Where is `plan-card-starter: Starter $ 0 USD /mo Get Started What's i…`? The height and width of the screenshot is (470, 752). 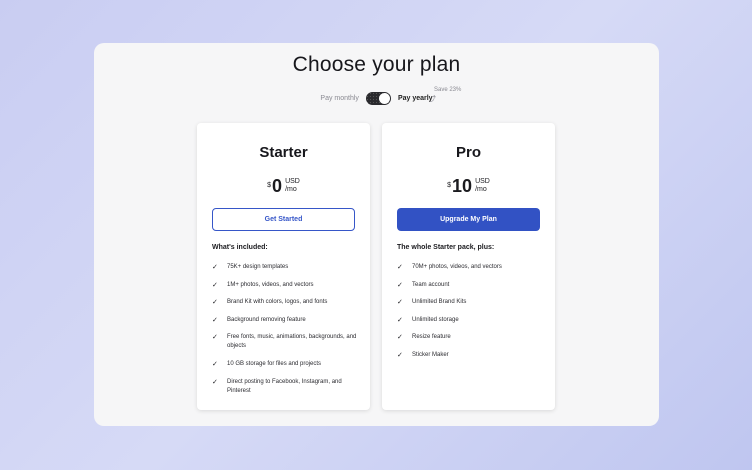 plan-card-starter: Starter $ 0 USD /mo Get Started What's i… is located at coordinates (283, 266).